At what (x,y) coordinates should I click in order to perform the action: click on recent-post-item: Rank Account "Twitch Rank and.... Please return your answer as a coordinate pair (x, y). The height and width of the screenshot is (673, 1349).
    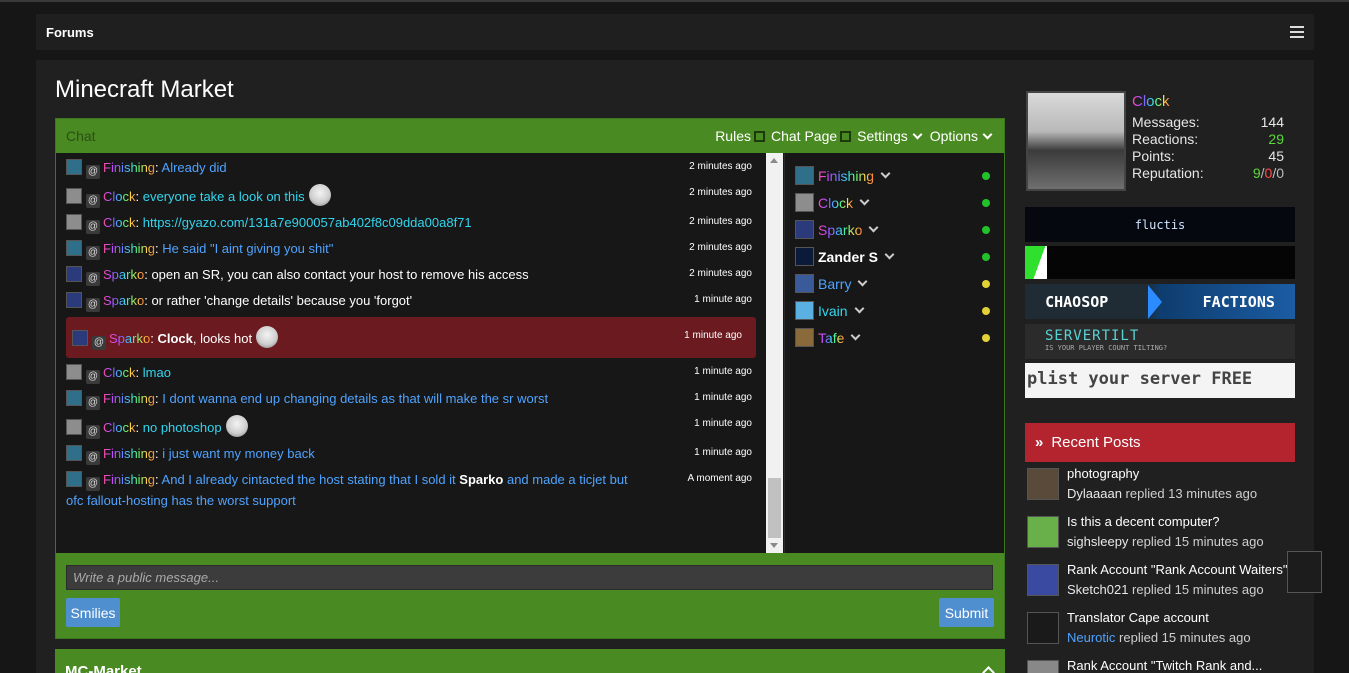
    Looking at the image, I should click on (1175, 665).